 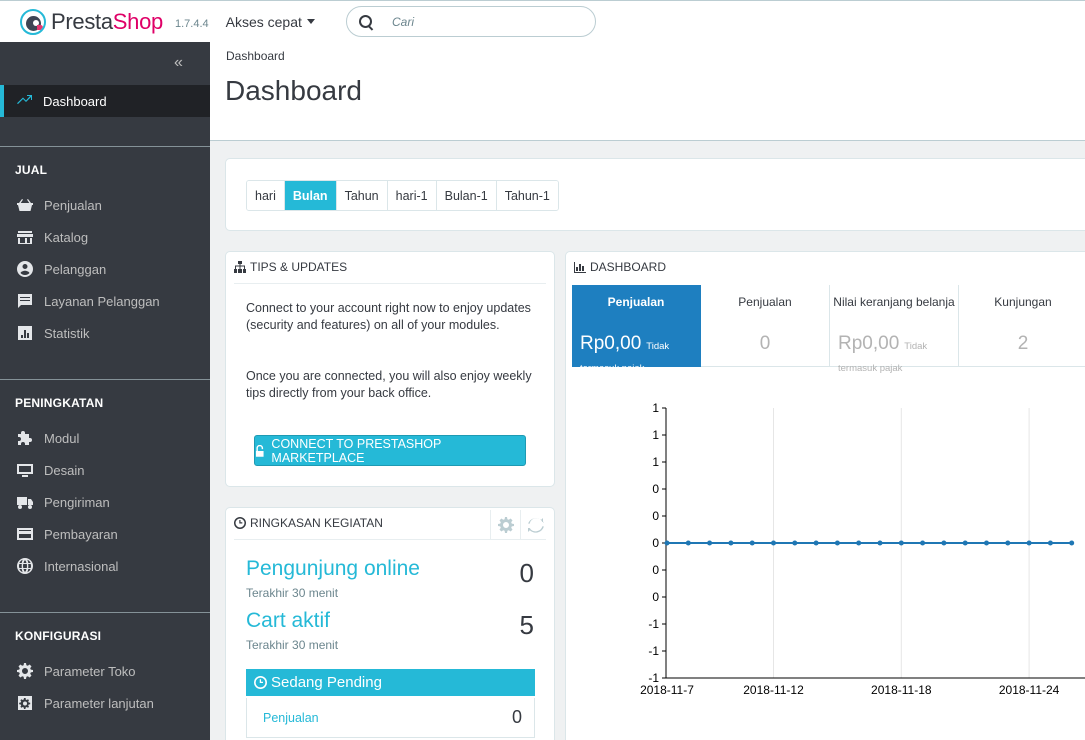 What do you see at coordinates (636, 329) in the screenshot?
I see `kpi-sales-tab: Penjualan Rp0,00 Tidak termasuk pajak` at bounding box center [636, 329].